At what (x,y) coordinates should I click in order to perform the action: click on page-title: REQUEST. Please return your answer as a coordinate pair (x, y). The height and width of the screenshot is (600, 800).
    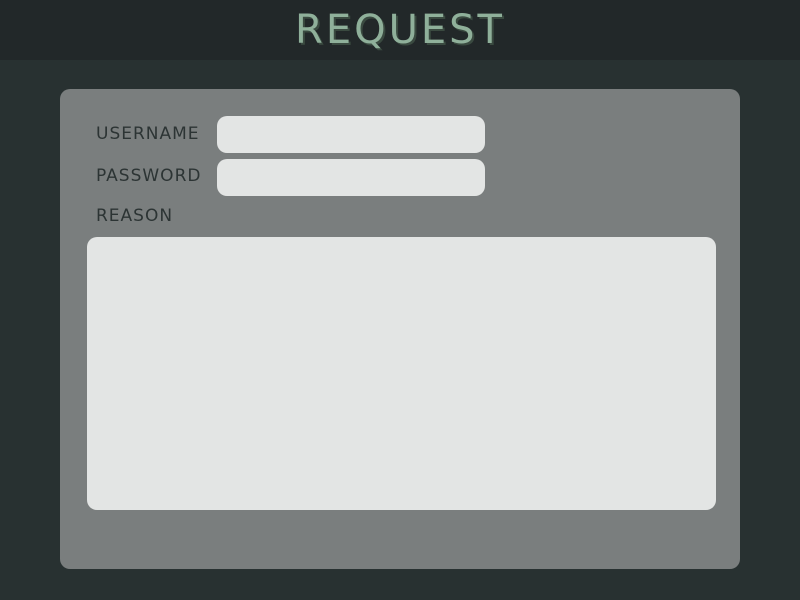
    Looking at the image, I should click on (400, 30).